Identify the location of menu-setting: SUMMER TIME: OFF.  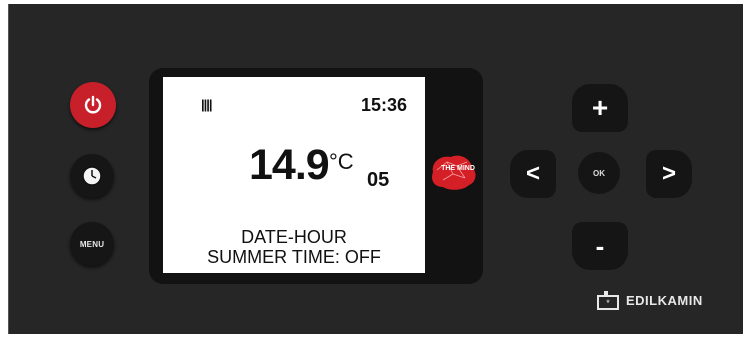
(294, 257).